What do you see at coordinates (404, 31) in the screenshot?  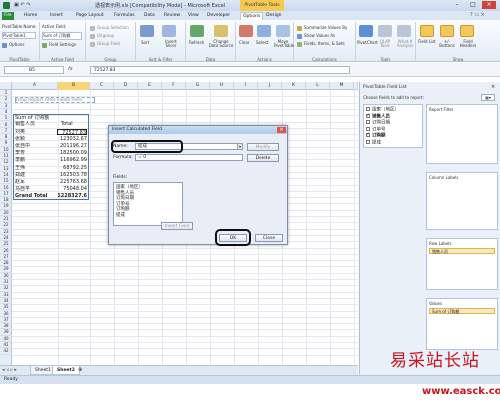 I see `what-if-icon` at bounding box center [404, 31].